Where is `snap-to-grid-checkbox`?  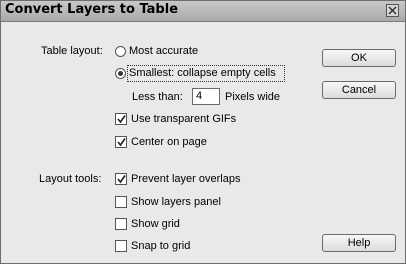 snap-to-grid-checkbox is located at coordinates (121, 246).